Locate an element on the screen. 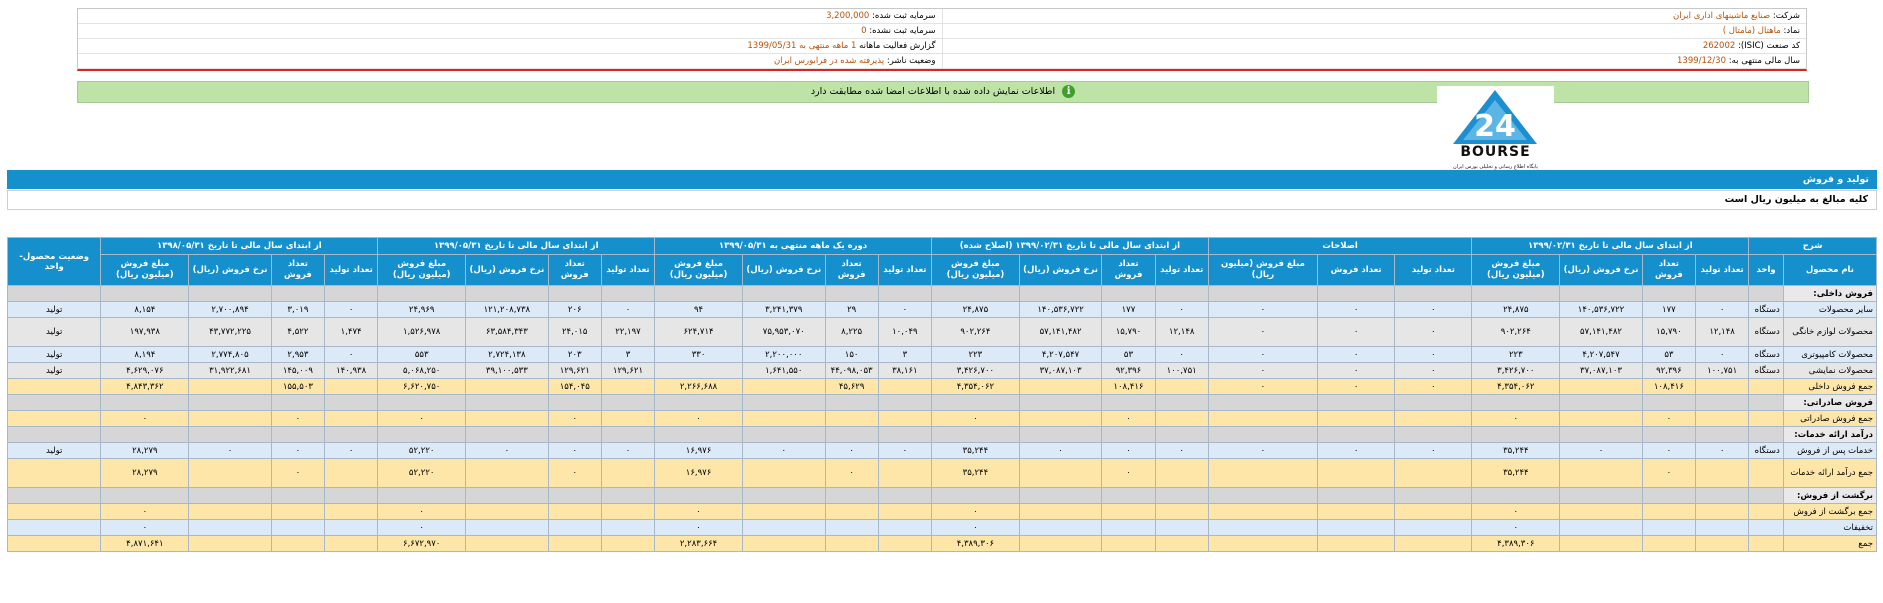 This screenshot has height=603, width=1883. value-cell: ۱۲۱,۲۰۸,۷۳۸ is located at coordinates (507, 309).